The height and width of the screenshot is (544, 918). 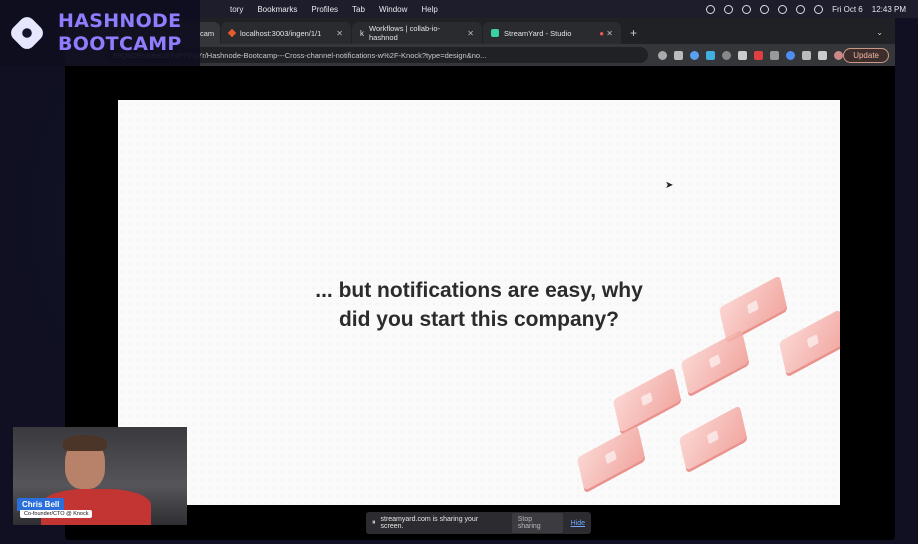 What do you see at coordinates (729, 9) in the screenshot?
I see `screen-share-icon` at bounding box center [729, 9].